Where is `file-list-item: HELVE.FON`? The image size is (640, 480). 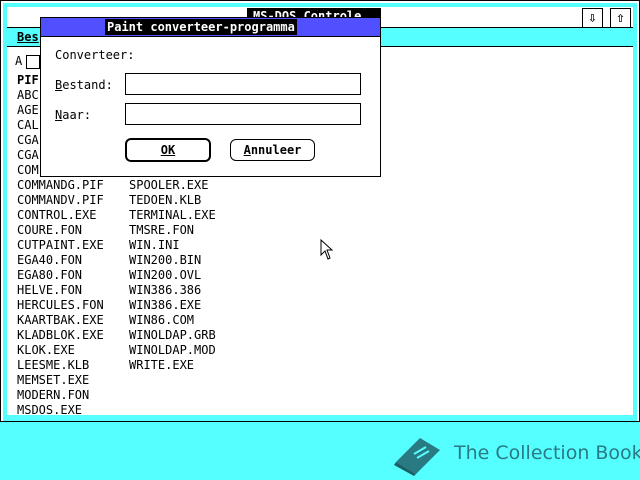
file-list-item: HELVE.FON is located at coordinates (60, 290).